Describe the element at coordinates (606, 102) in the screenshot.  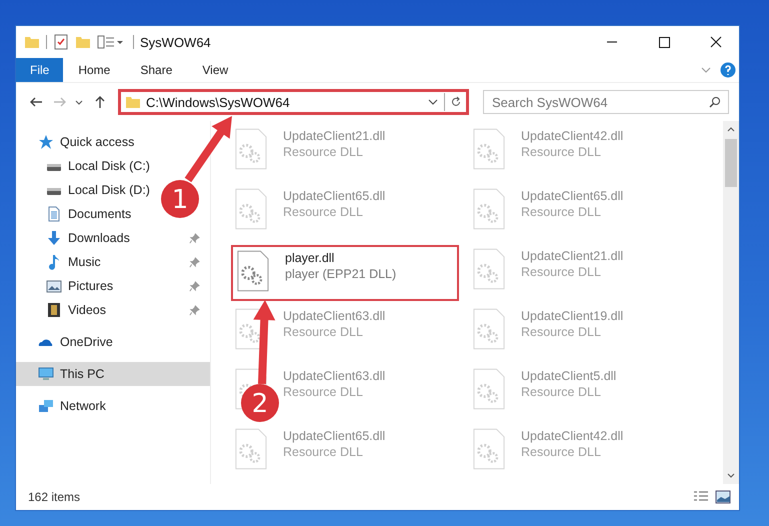
I see `search-field: Search SysWOW64` at that location.